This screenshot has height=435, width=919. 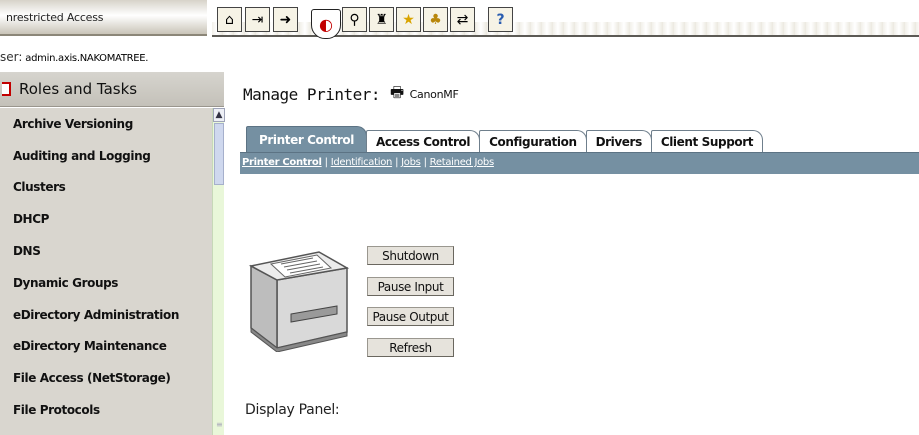 What do you see at coordinates (106, 124) in the screenshot?
I see `sidebar-item-archive-versioning: Archive Versioning` at bounding box center [106, 124].